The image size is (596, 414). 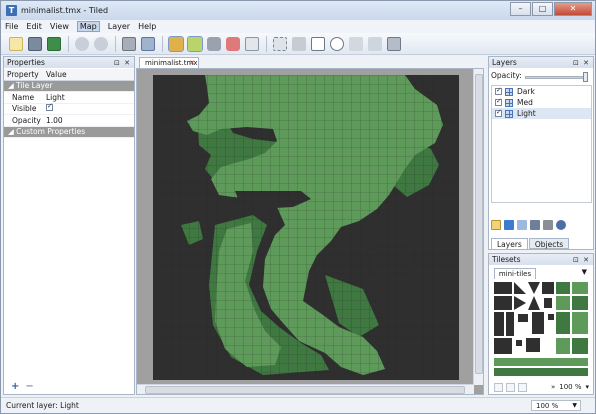 What do you see at coordinates (541, 329) in the screenshot?
I see `tileset-view` at bounding box center [541, 329].